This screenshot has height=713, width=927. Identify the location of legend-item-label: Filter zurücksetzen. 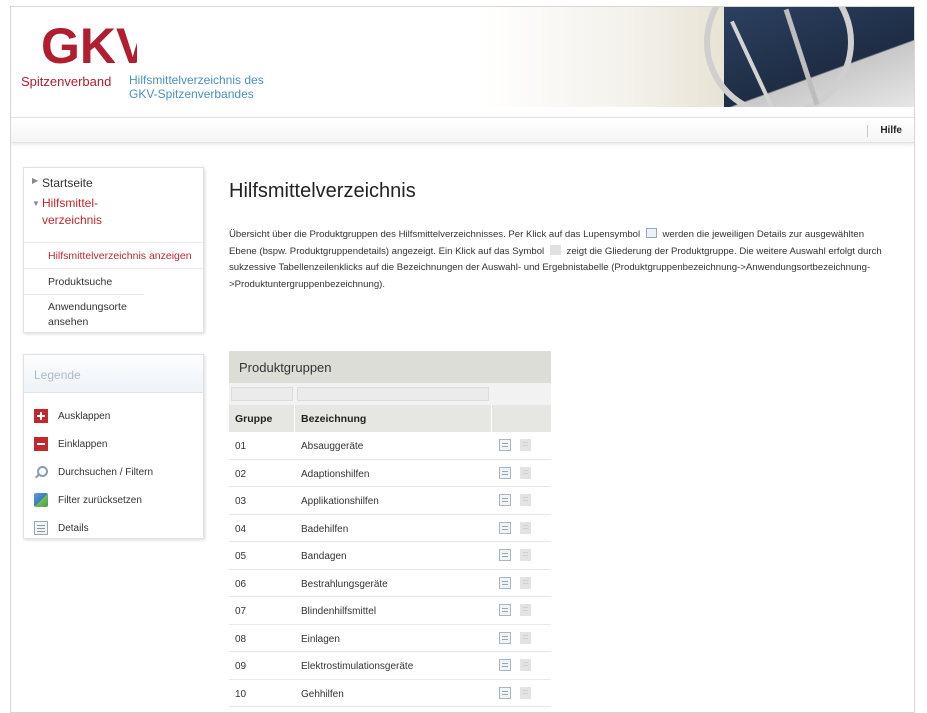
(100, 500).